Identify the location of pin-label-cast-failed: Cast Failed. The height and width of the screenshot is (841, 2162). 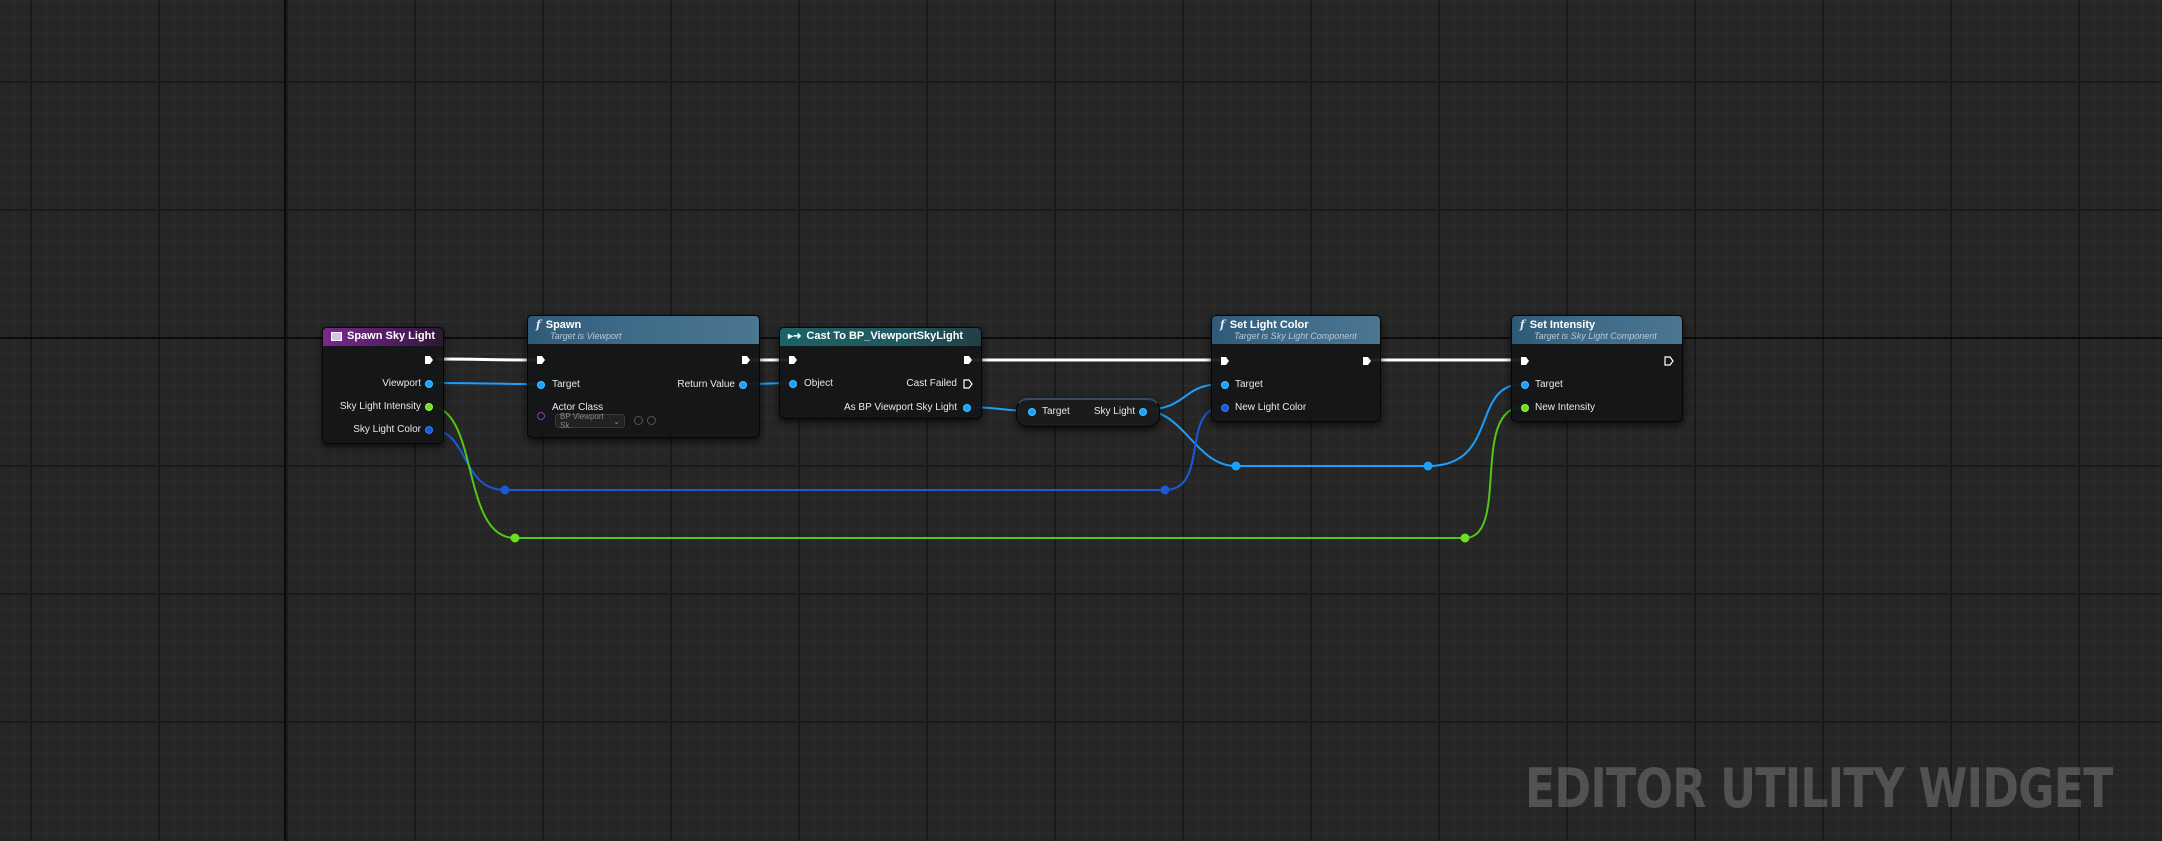
(931, 383).